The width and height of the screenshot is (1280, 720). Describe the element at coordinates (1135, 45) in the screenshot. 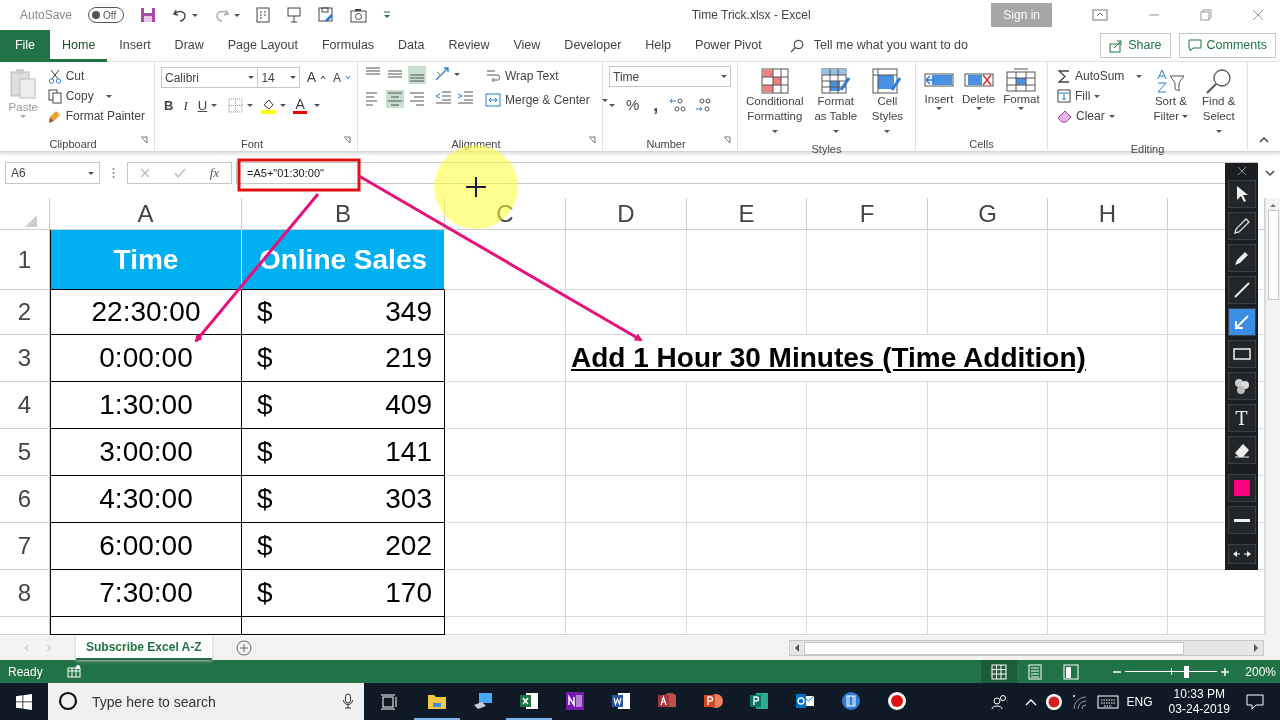

I see `share-button: Share` at that location.